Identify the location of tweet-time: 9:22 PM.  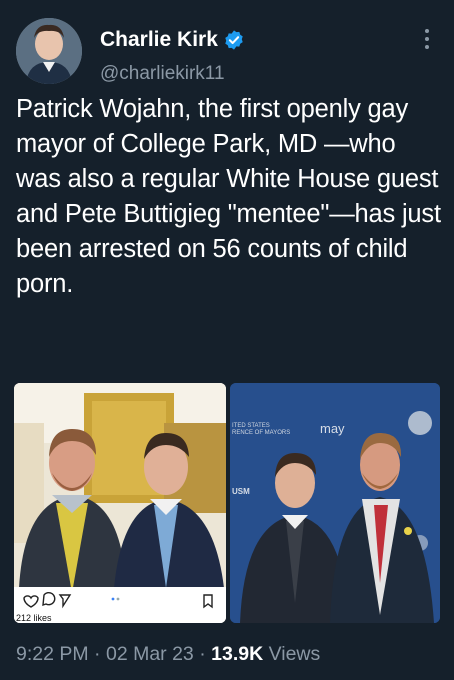
(52, 654).